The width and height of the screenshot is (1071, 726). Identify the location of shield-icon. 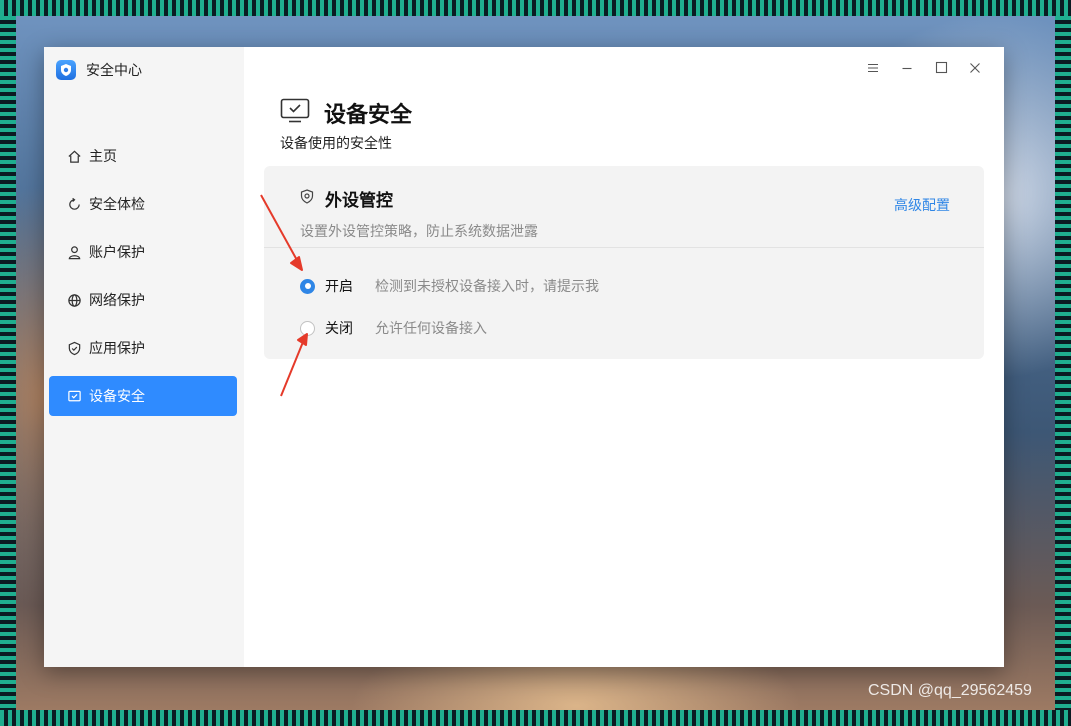
(307, 198).